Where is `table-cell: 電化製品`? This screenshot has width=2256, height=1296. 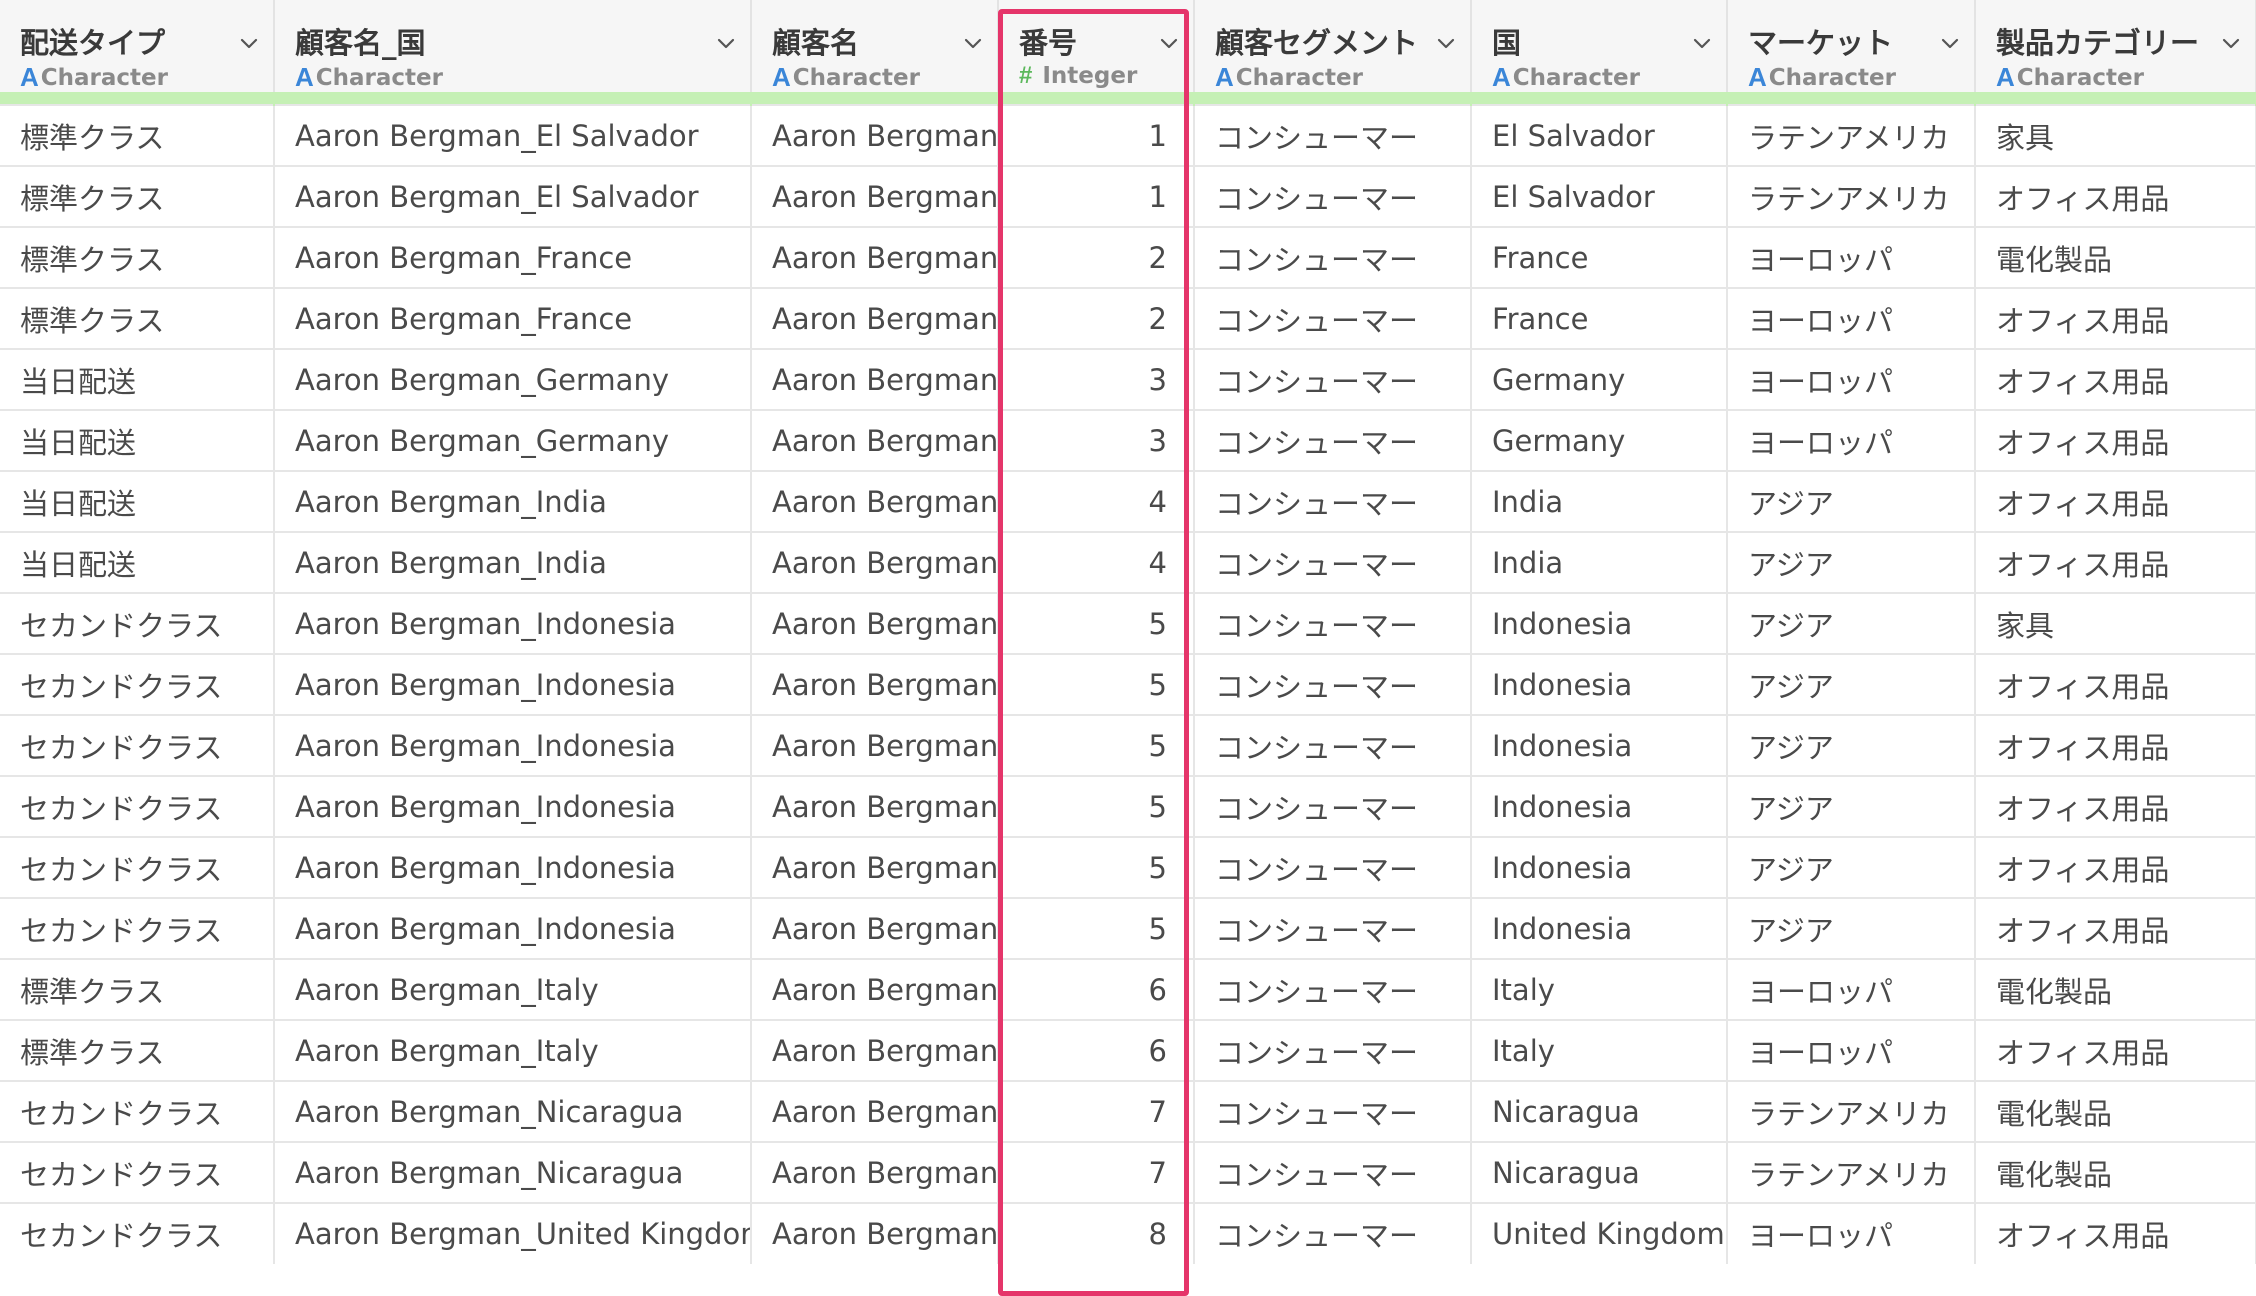 table-cell: 電化製品 is located at coordinates (2115, 1111).